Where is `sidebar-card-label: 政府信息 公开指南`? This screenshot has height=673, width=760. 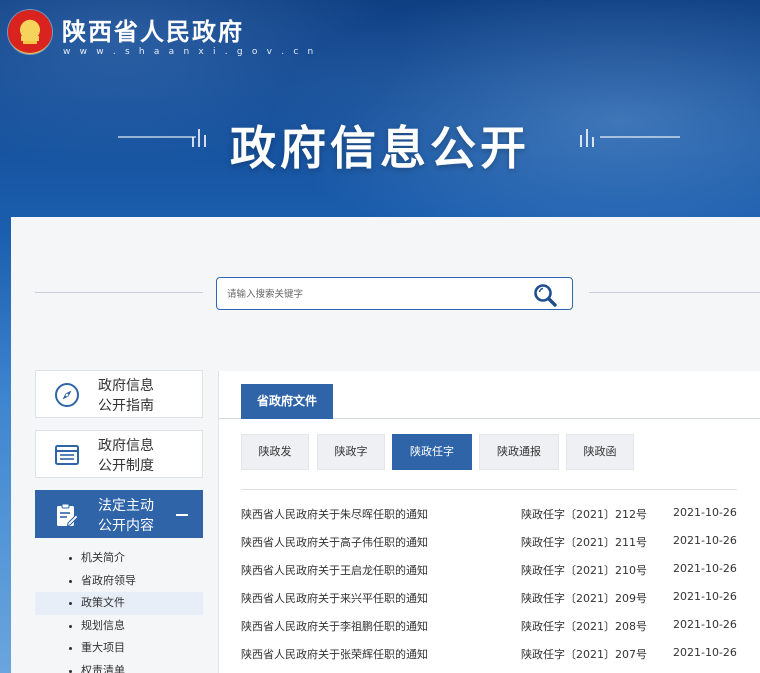
sidebar-card-label: 政府信息 公开指南 is located at coordinates (126, 396).